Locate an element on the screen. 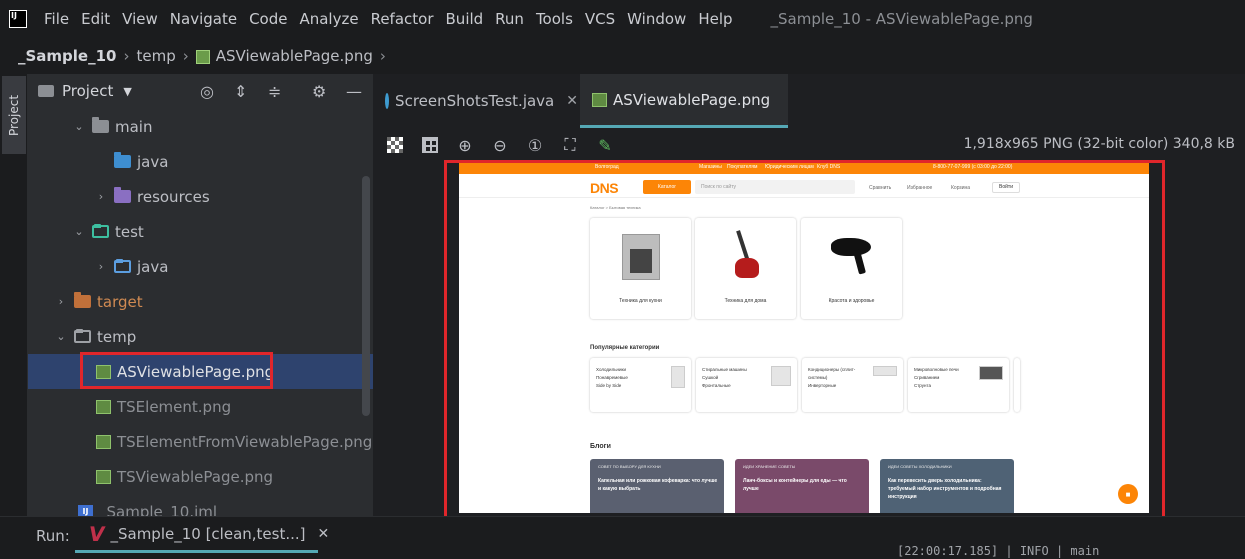  menu-edit: Edit is located at coordinates (95, 19).